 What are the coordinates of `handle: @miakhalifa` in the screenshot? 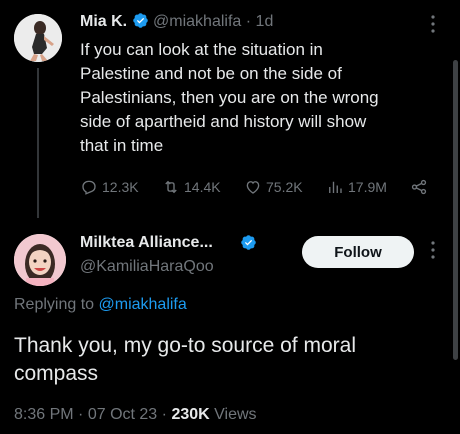 It's located at (197, 21).